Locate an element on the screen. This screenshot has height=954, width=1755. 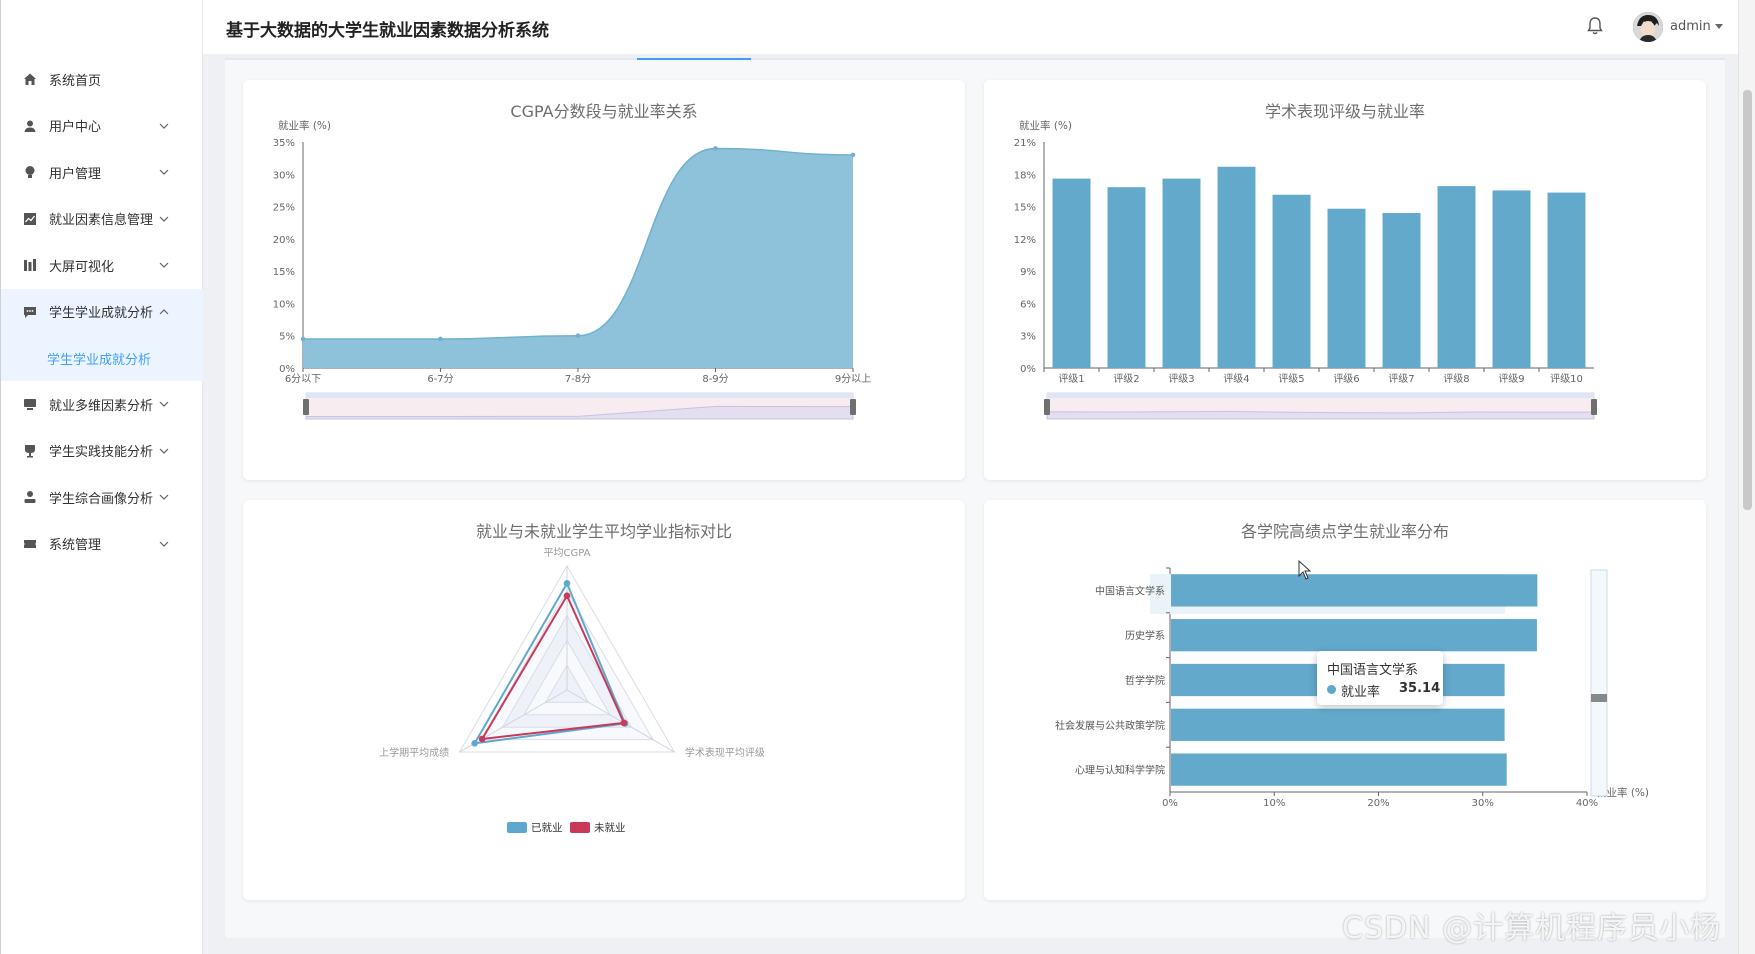
tooltip-title: 中国语言文学系 is located at coordinates (1373, 670).